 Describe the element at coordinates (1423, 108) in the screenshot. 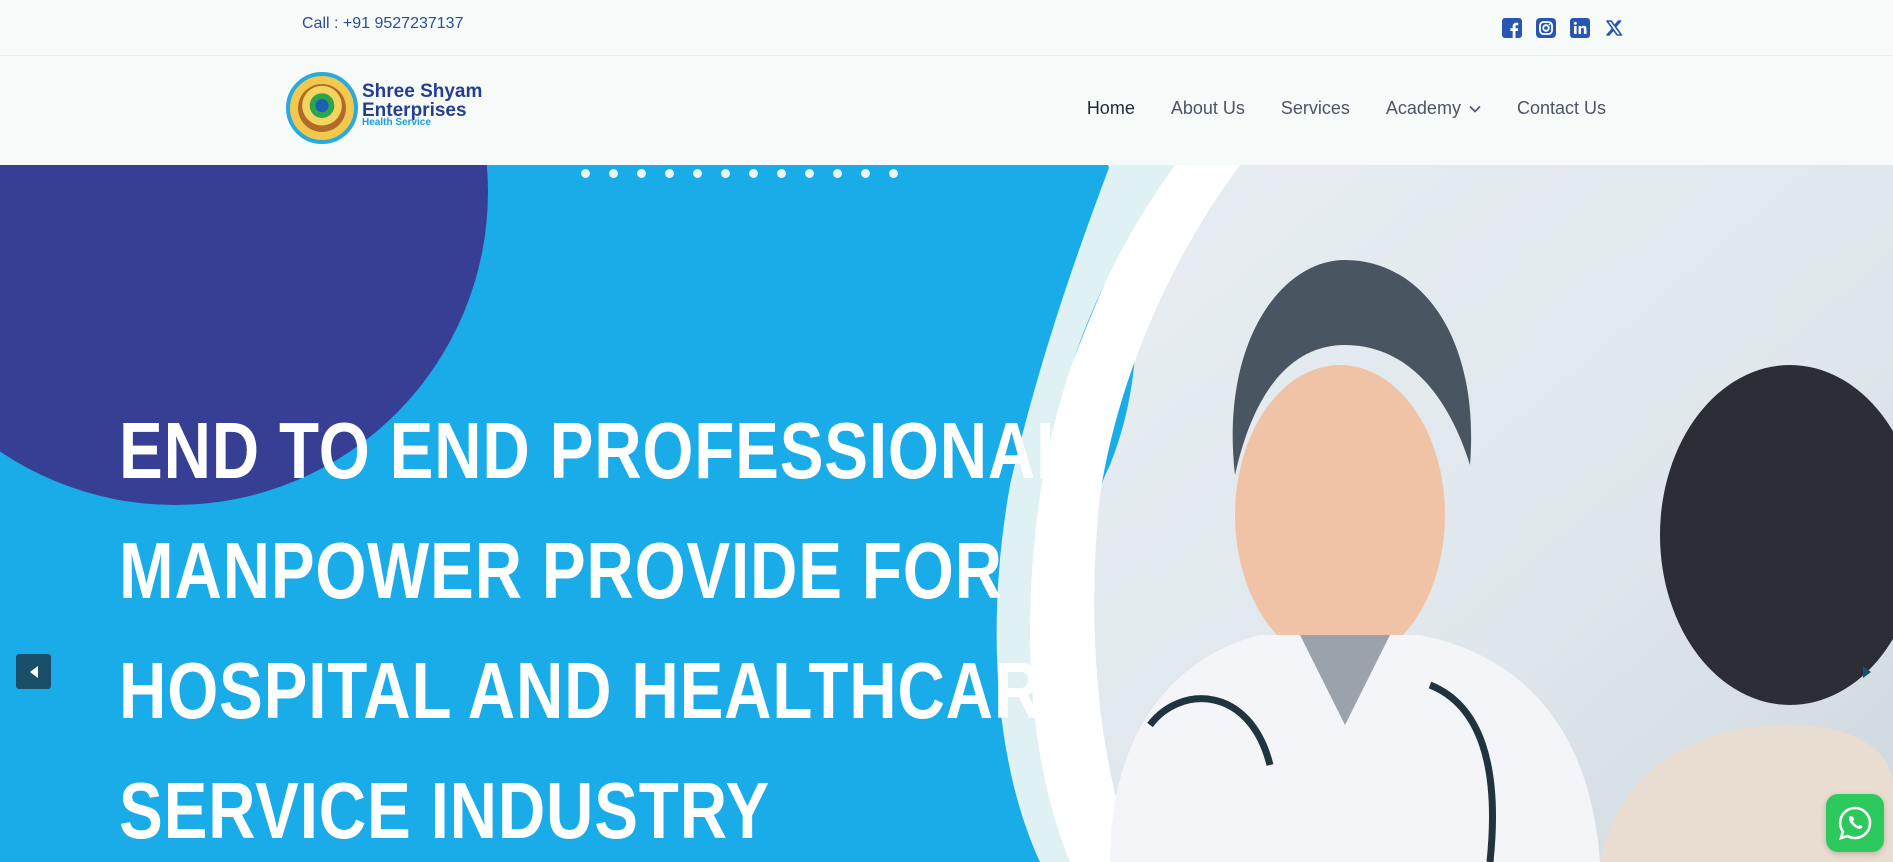

I see `nav-academy-label: Academy` at that location.